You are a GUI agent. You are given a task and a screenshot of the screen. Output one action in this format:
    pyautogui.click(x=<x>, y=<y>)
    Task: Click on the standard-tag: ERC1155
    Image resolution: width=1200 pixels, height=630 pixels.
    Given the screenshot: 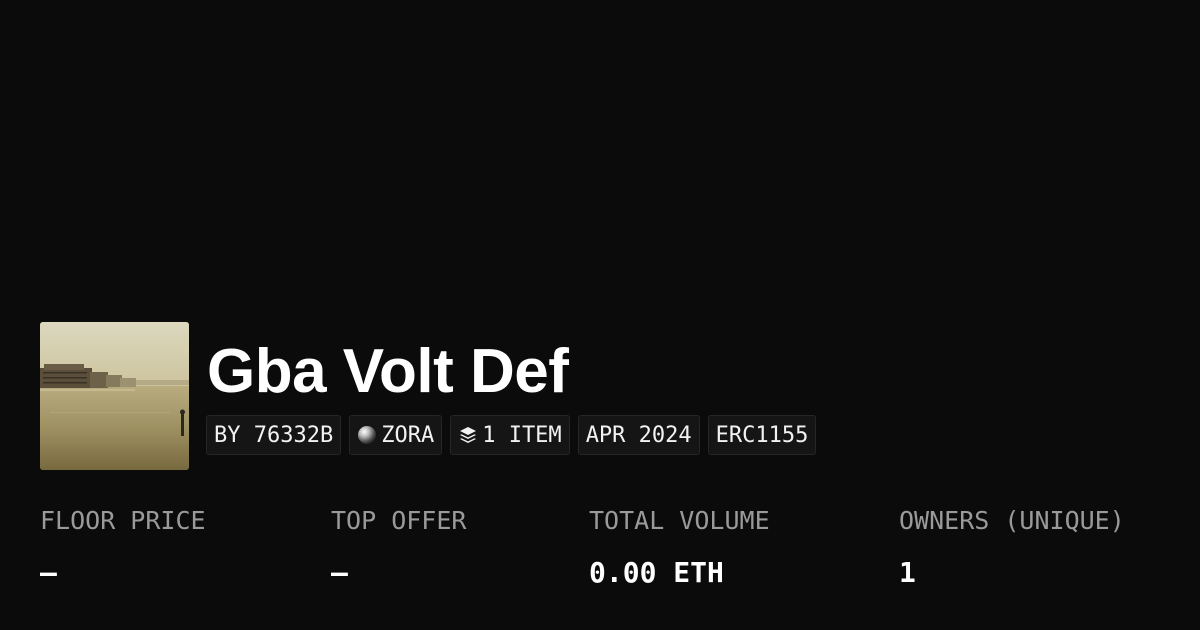 What is the action you would take?
    pyautogui.click(x=762, y=435)
    